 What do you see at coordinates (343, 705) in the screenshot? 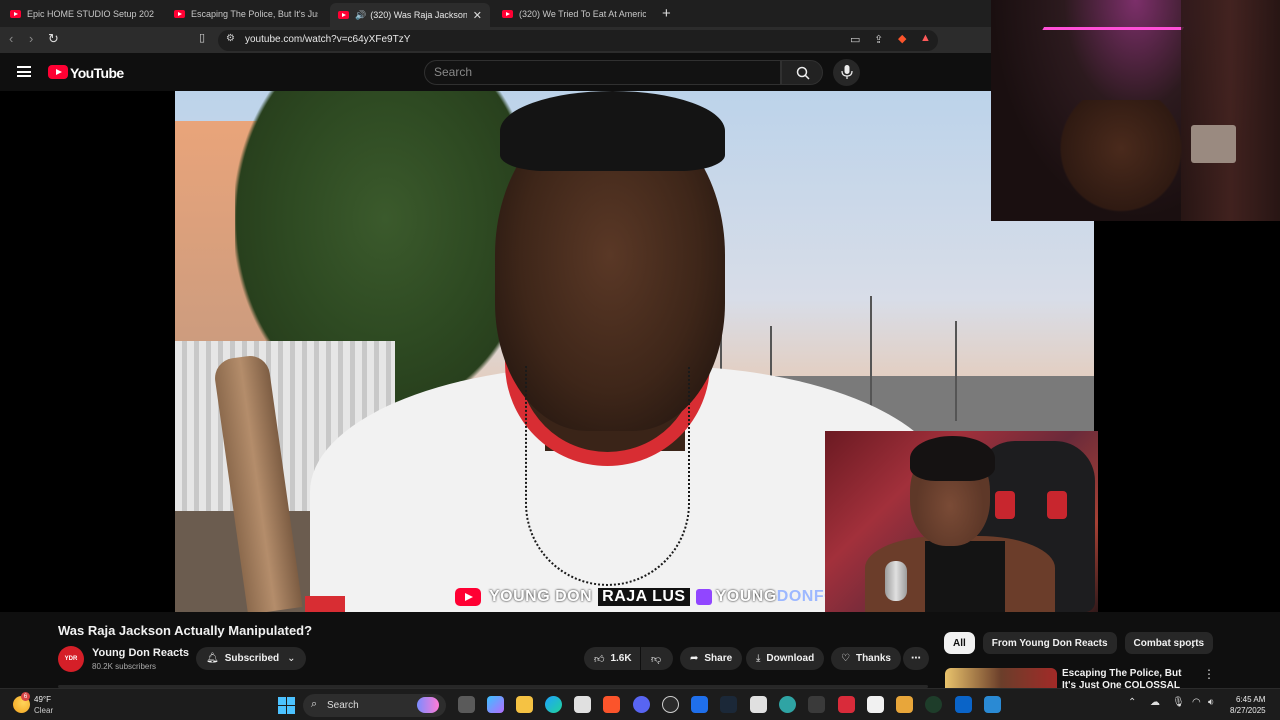
I see `taskbar-search-label: Search` at bounding box center [343, 705].